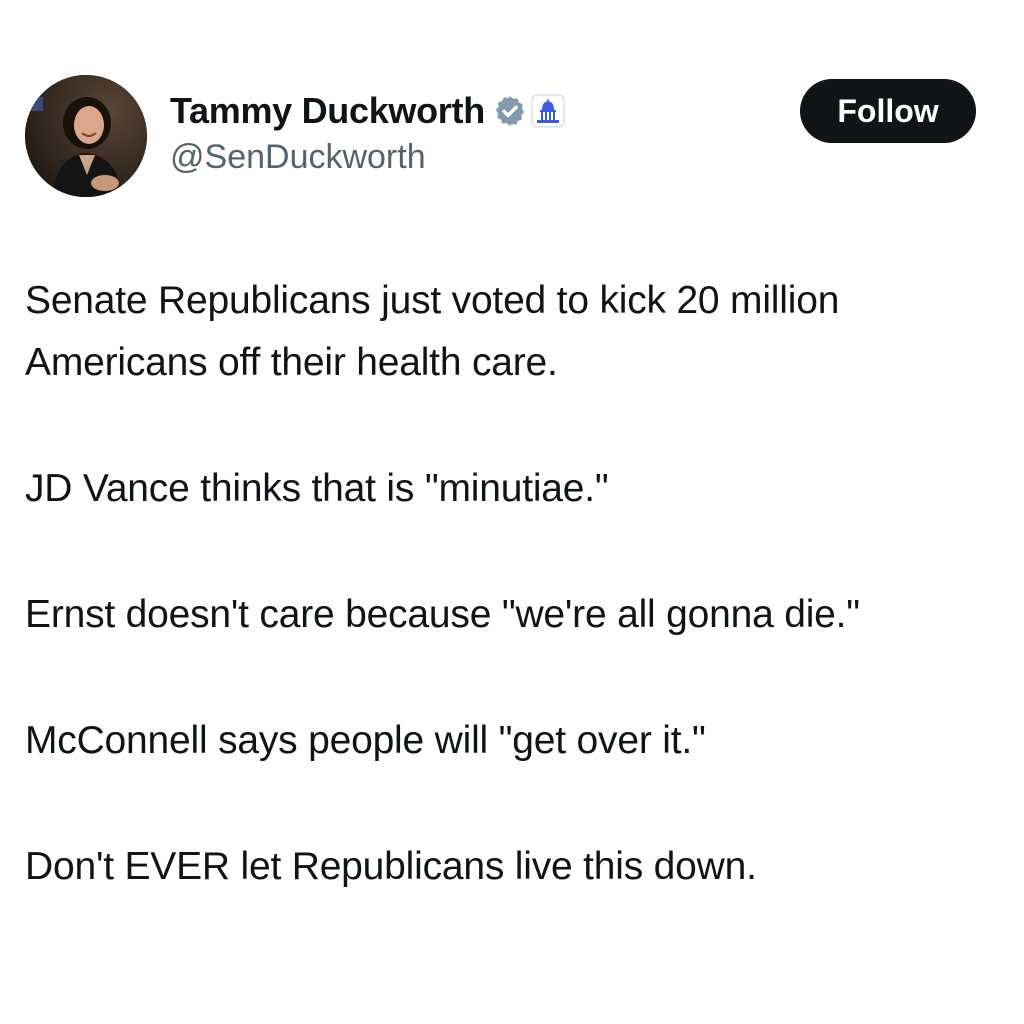 The image size is (1024, 1024). I want to click on avatar, so click(86, 136).